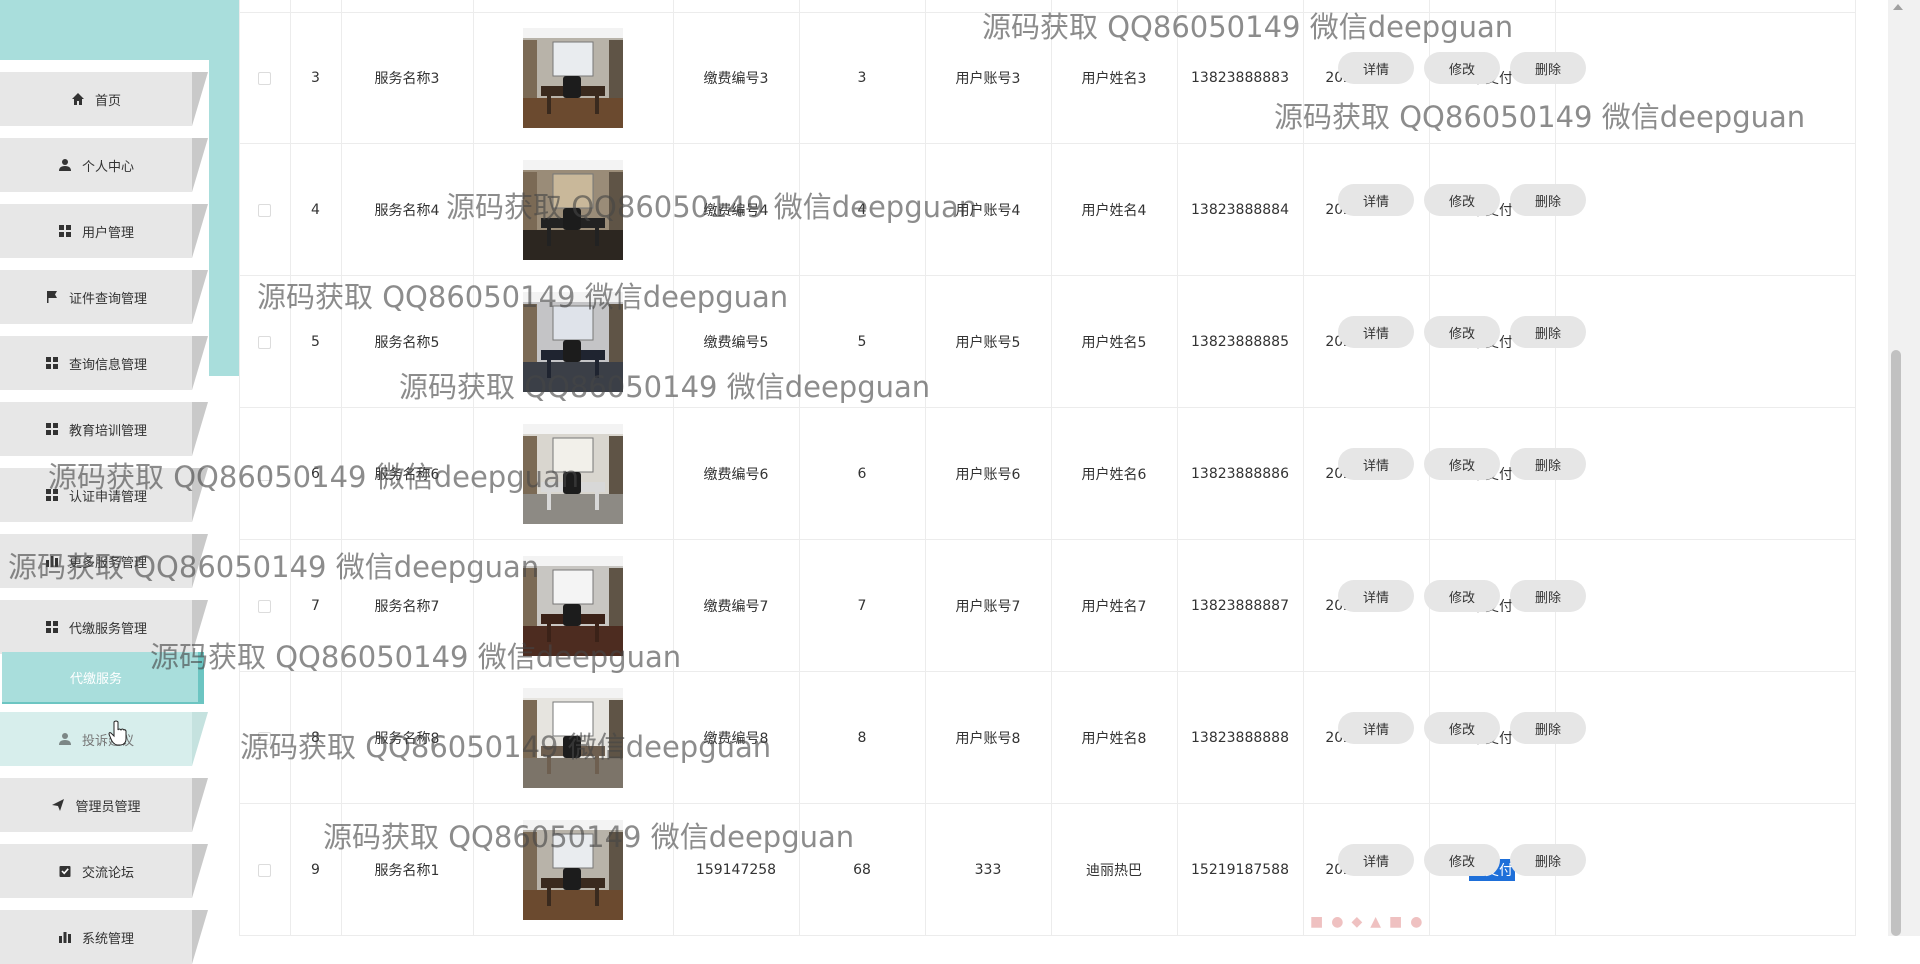  What do you see at coordinates (107, 873) in the screenshot?
I see `sidebar-item-label: 交流论坛` at bounding box center [107, 873].